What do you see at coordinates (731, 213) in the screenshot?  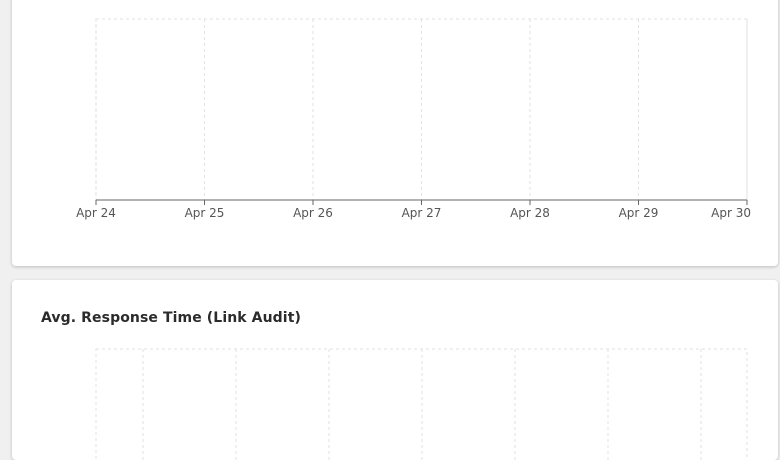 I see `x-tick-label: Apr 30` at bounding box center [731, 213].